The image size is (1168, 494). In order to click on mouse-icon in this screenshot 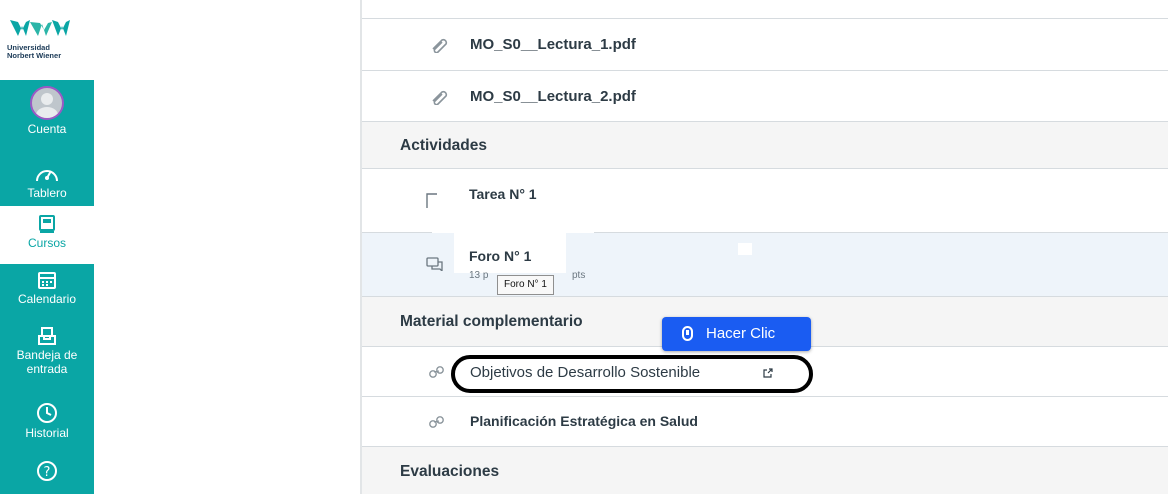, I will do `click(687, 333)`.